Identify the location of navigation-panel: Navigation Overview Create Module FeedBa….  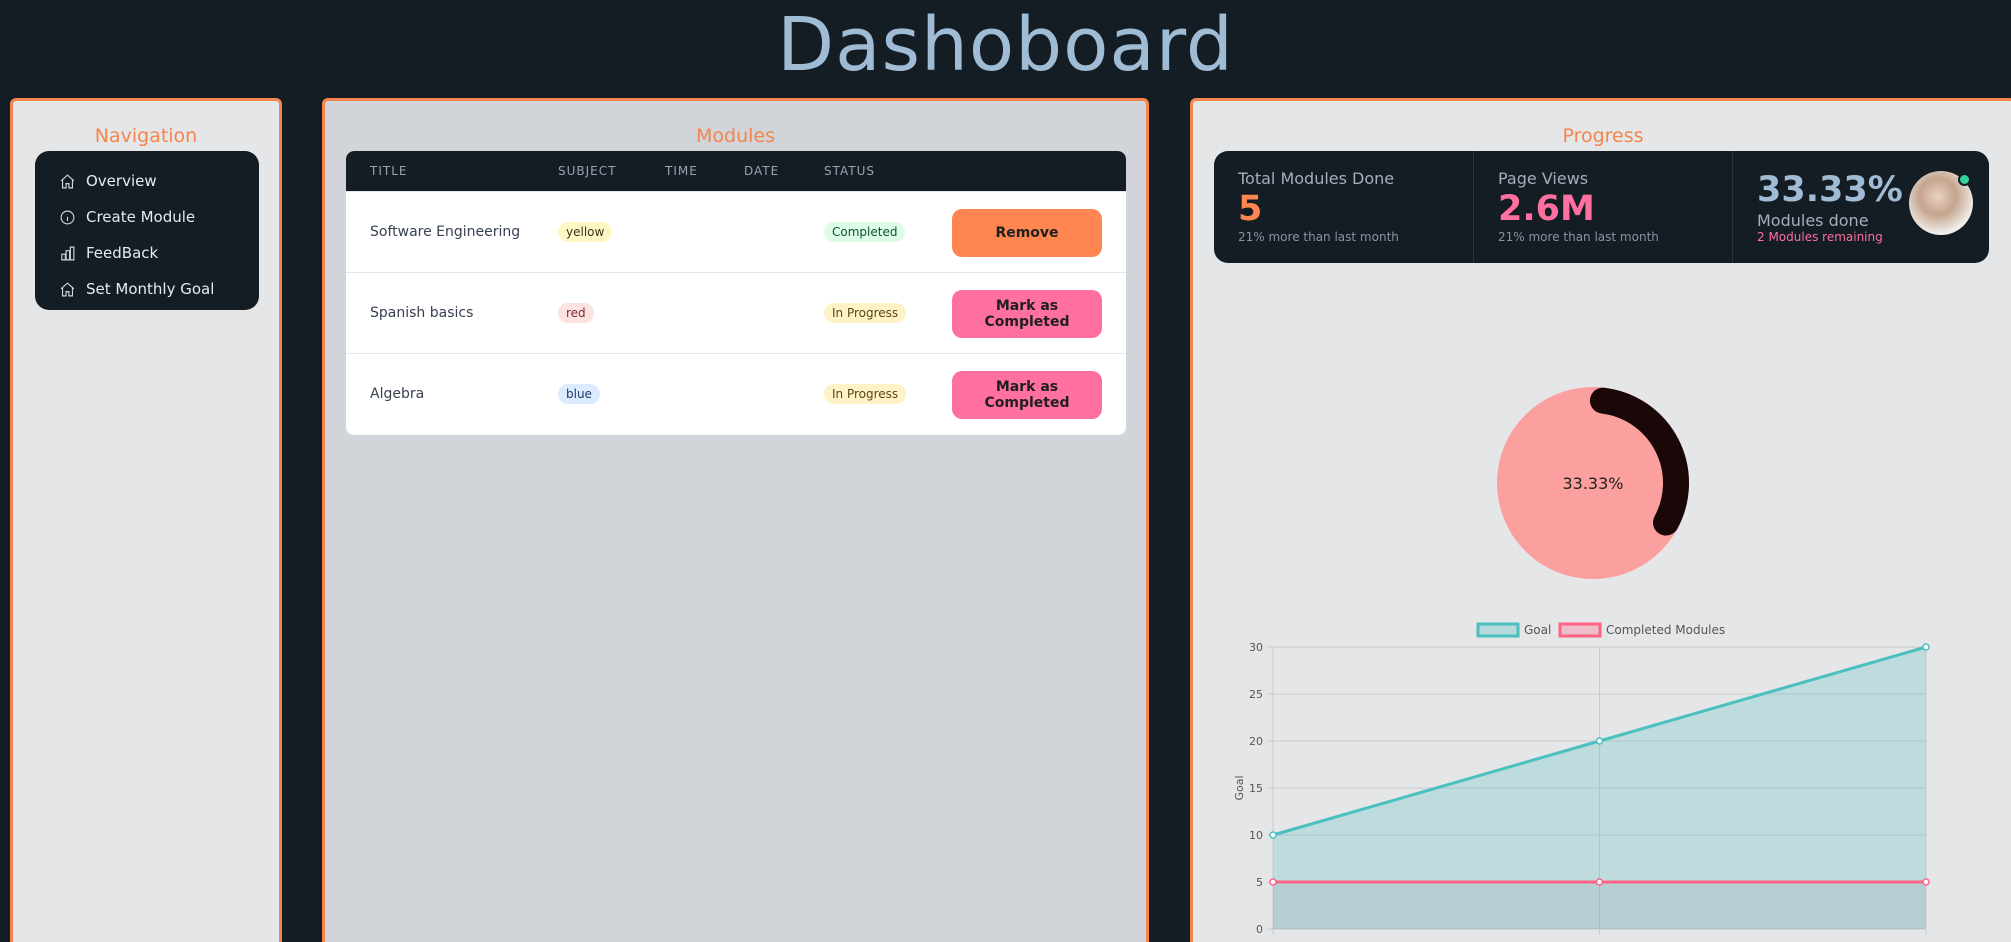
(146, 520).